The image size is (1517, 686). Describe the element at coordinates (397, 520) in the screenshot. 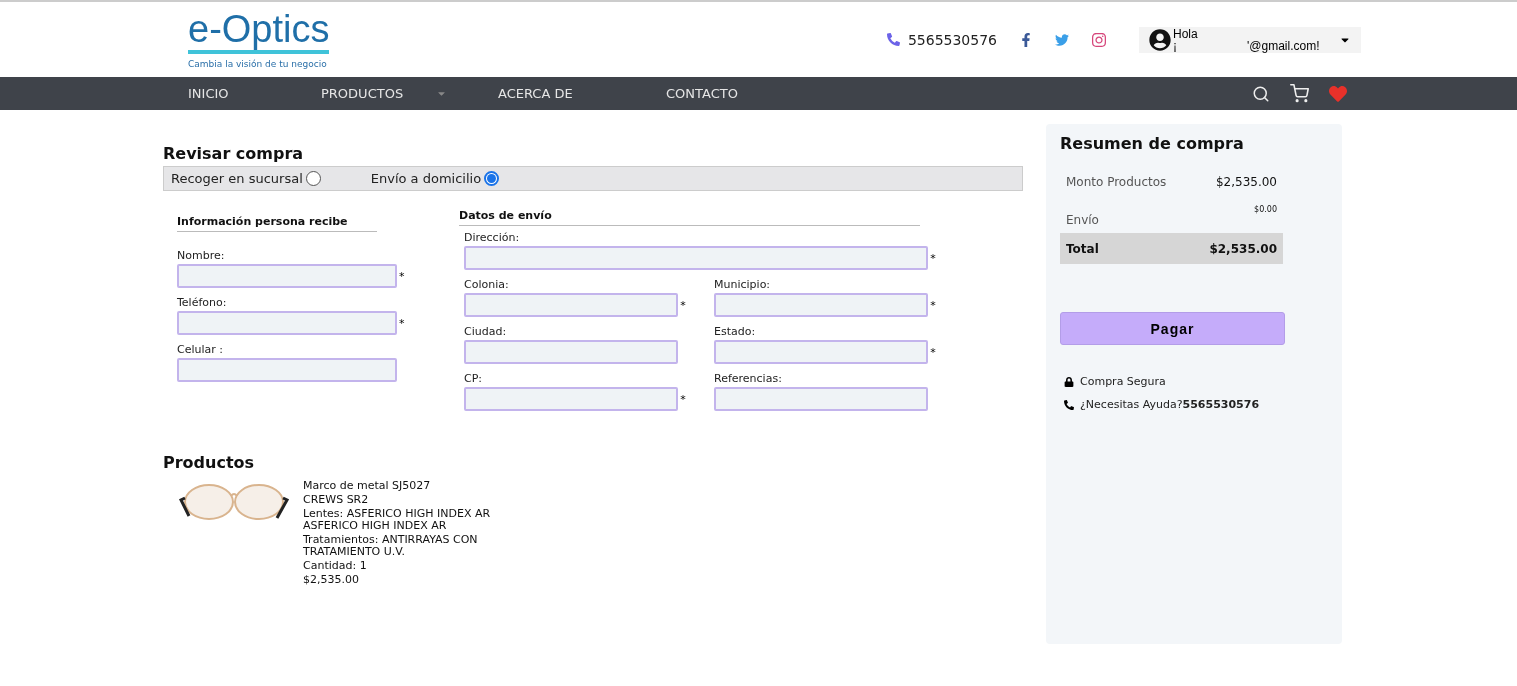

I see `product-detail: Lentes: ASFERICO HIGH INDEX AR ASFERICO HIGH INDEX AR` at that location.